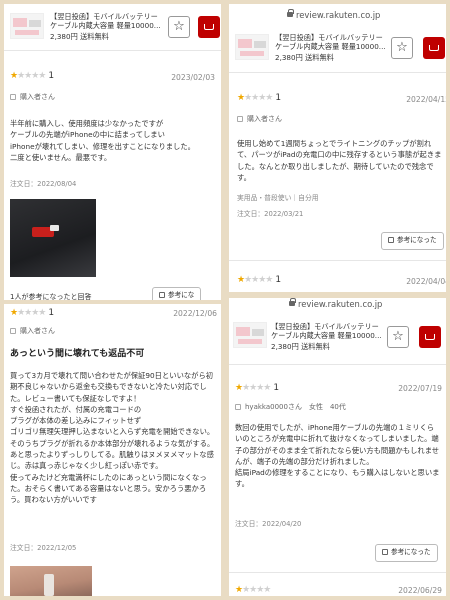  Describe the element at coordinates (278, 198) in the screenshot. I see `usage-tag: 実用品・普段使い｜自分用` at that location.